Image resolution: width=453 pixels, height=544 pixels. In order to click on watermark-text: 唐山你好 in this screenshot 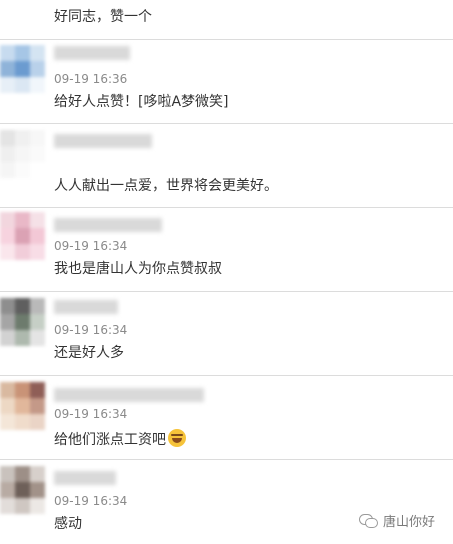, I will do `click(408, 522)`.